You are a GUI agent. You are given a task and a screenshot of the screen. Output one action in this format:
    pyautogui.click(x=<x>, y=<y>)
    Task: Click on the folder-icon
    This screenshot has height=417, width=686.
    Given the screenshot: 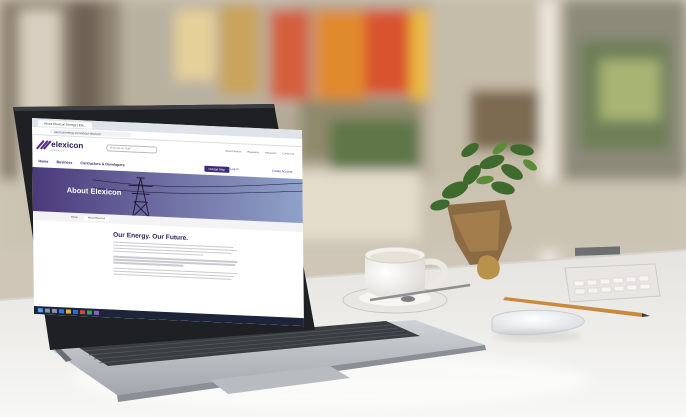 What is the action you would take?
    pyautogui.click(x=68, y=311)
    